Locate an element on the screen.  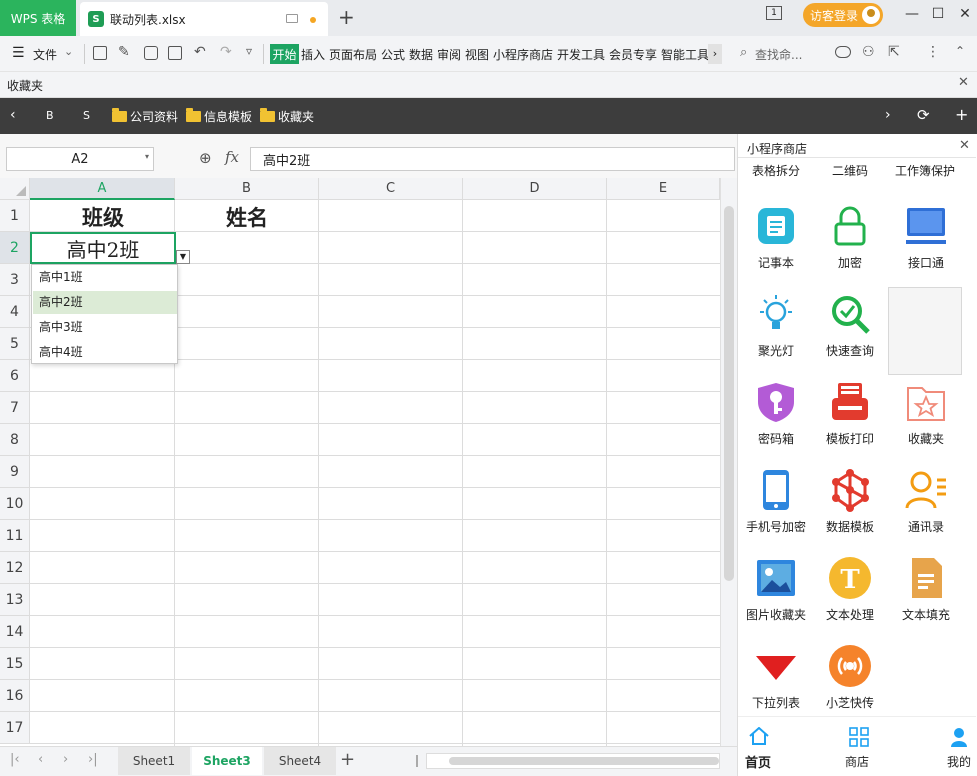
app-tile: 记事本 is located at coordinates (776, 237).